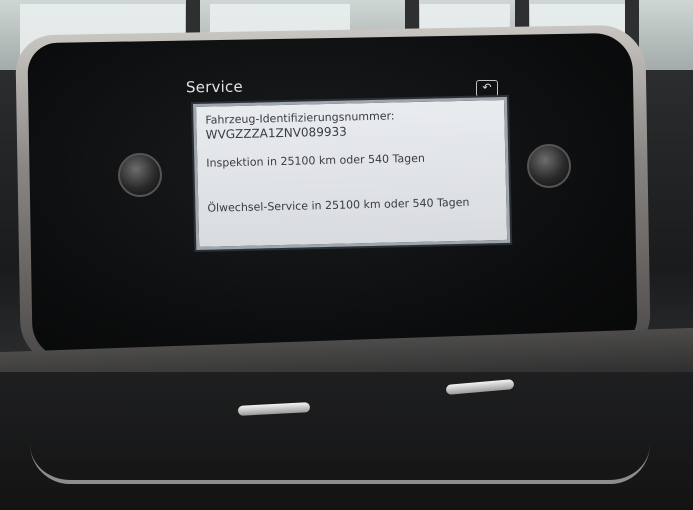  I want to click on volume-knob, so click(140, 175).